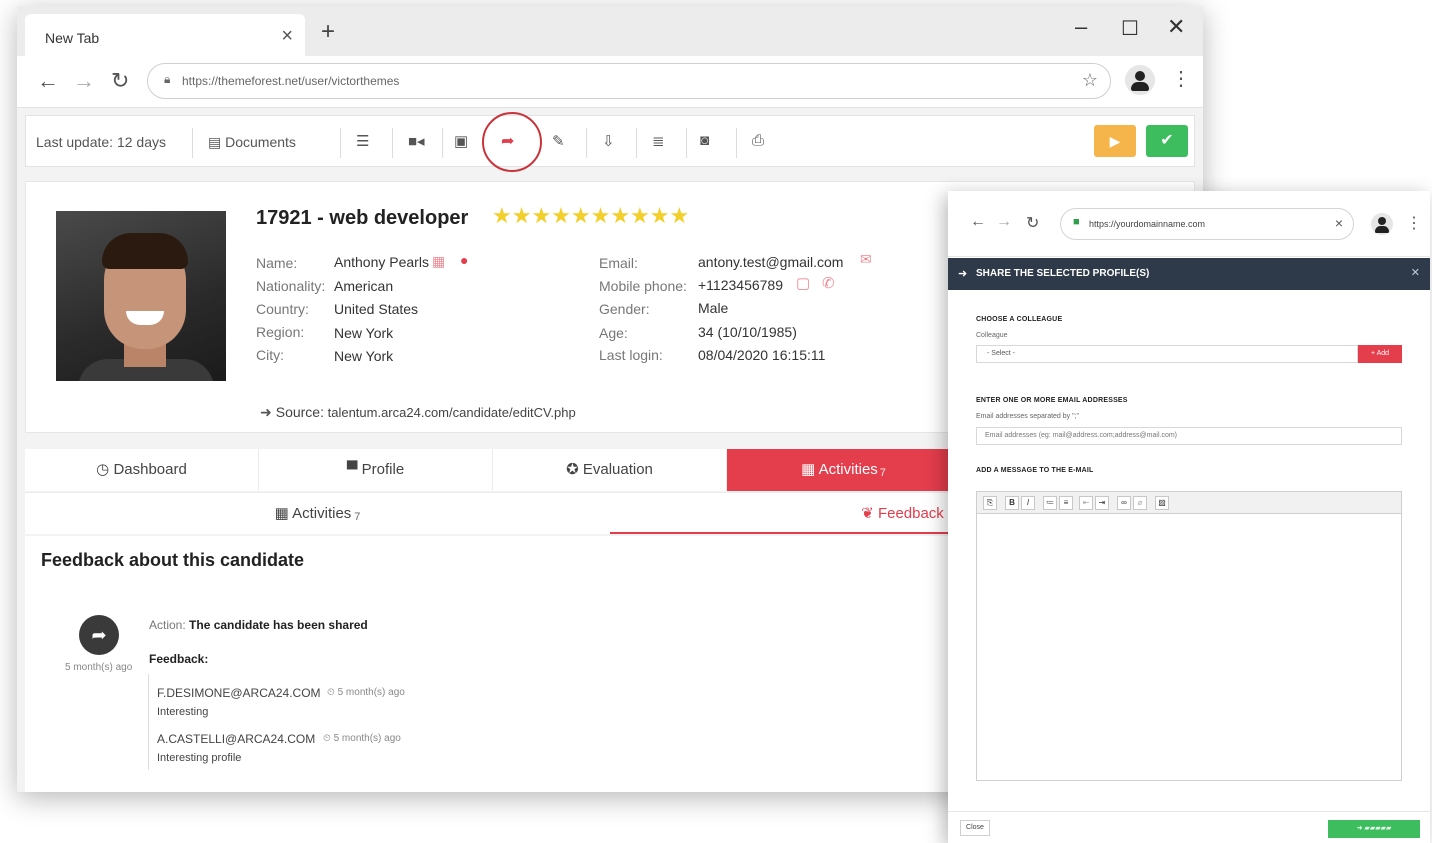 The height and width of the screenshot is (843, 1432). Describe the element at coordinates (1167, 141) in the screenshot. I see `confirm-button: ✔` at that location.